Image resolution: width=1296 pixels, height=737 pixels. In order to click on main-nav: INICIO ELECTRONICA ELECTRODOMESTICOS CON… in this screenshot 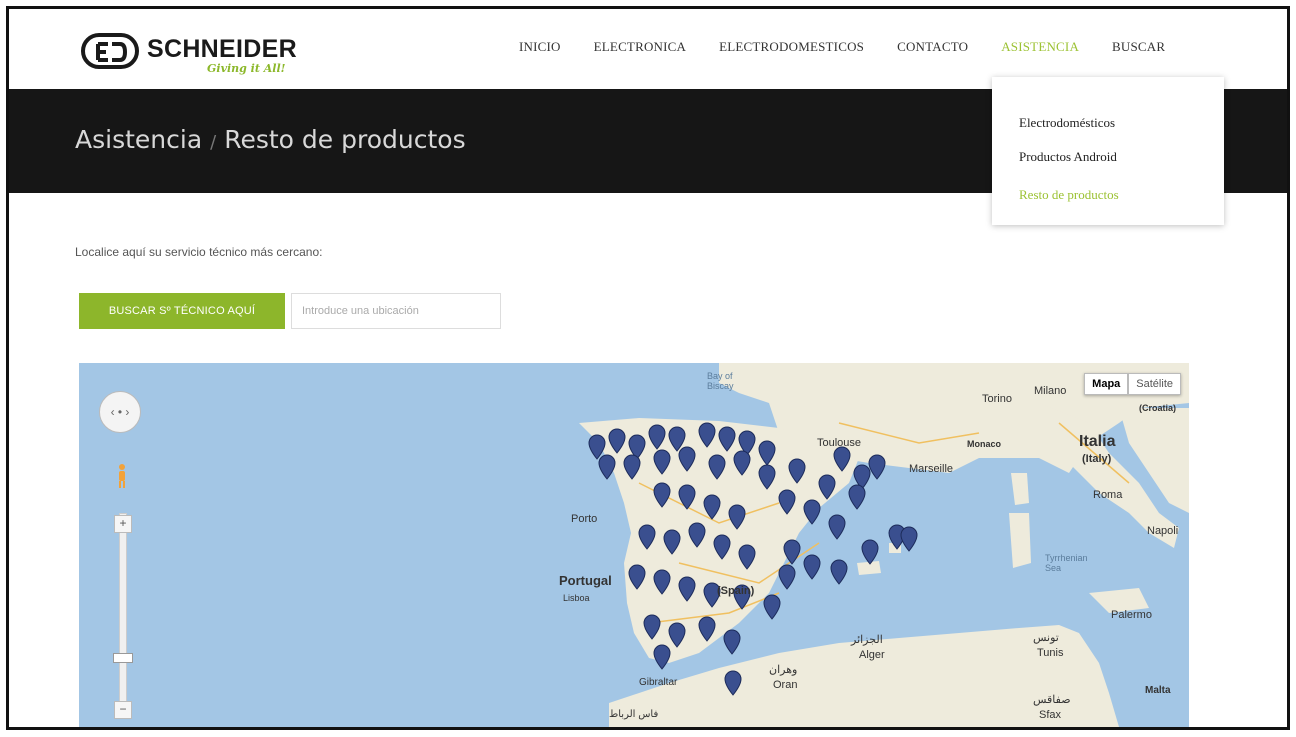, I will do `click(858, 47)`.